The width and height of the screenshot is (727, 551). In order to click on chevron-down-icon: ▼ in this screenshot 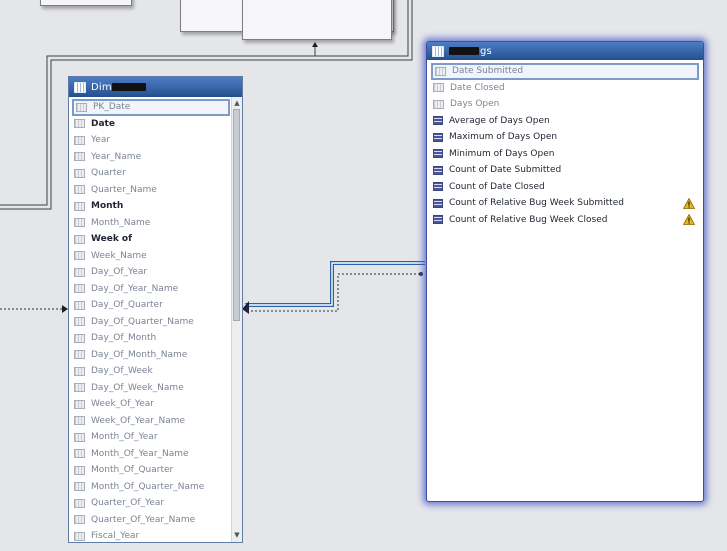, I will do `click(237, 535)`.